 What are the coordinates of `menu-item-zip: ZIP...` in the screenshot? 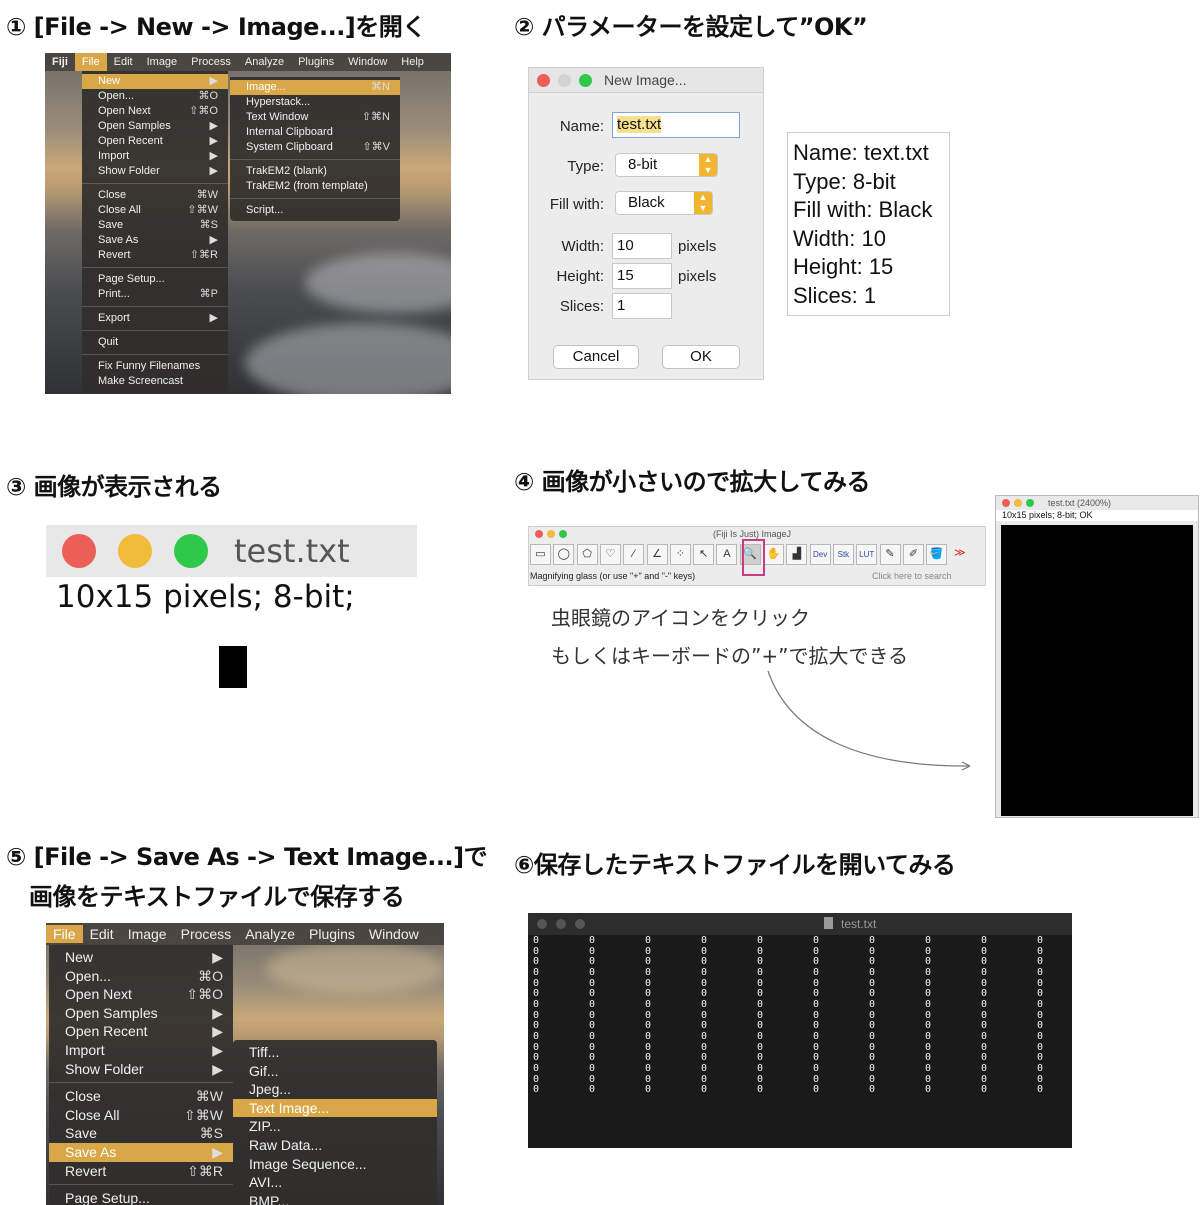 It's located at (335, 1126).